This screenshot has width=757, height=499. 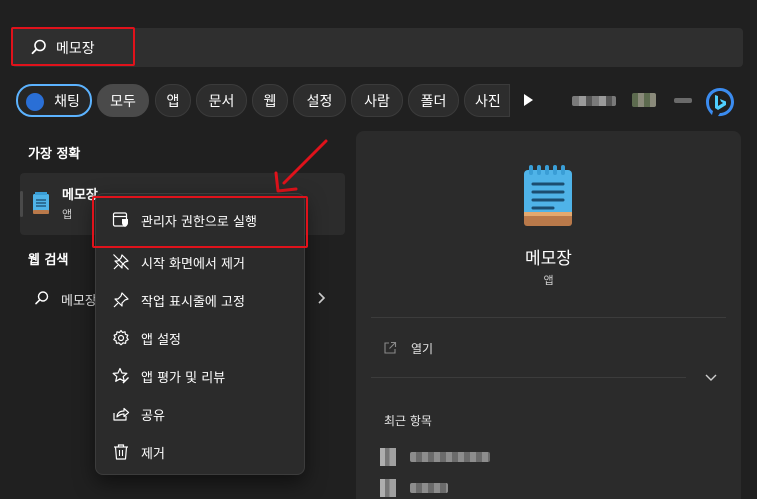 I want to click on open-action: 열기, so click(x=548, y=350).